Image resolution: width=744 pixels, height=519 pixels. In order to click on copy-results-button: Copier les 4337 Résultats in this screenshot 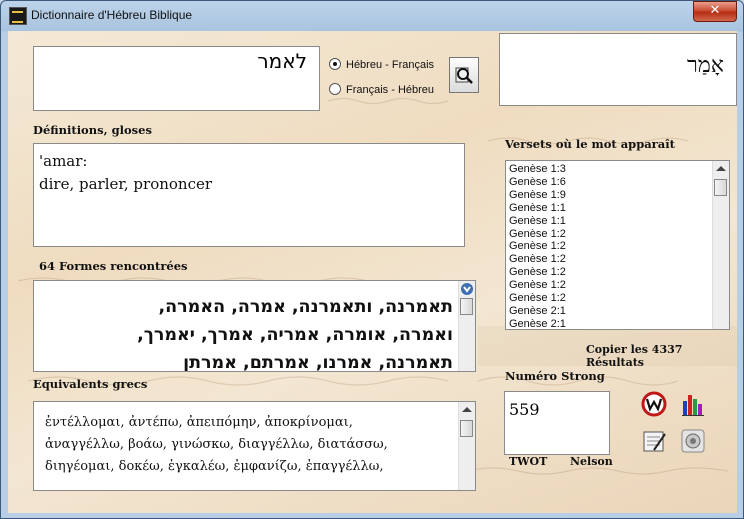, I will do `click(661, 356)`.